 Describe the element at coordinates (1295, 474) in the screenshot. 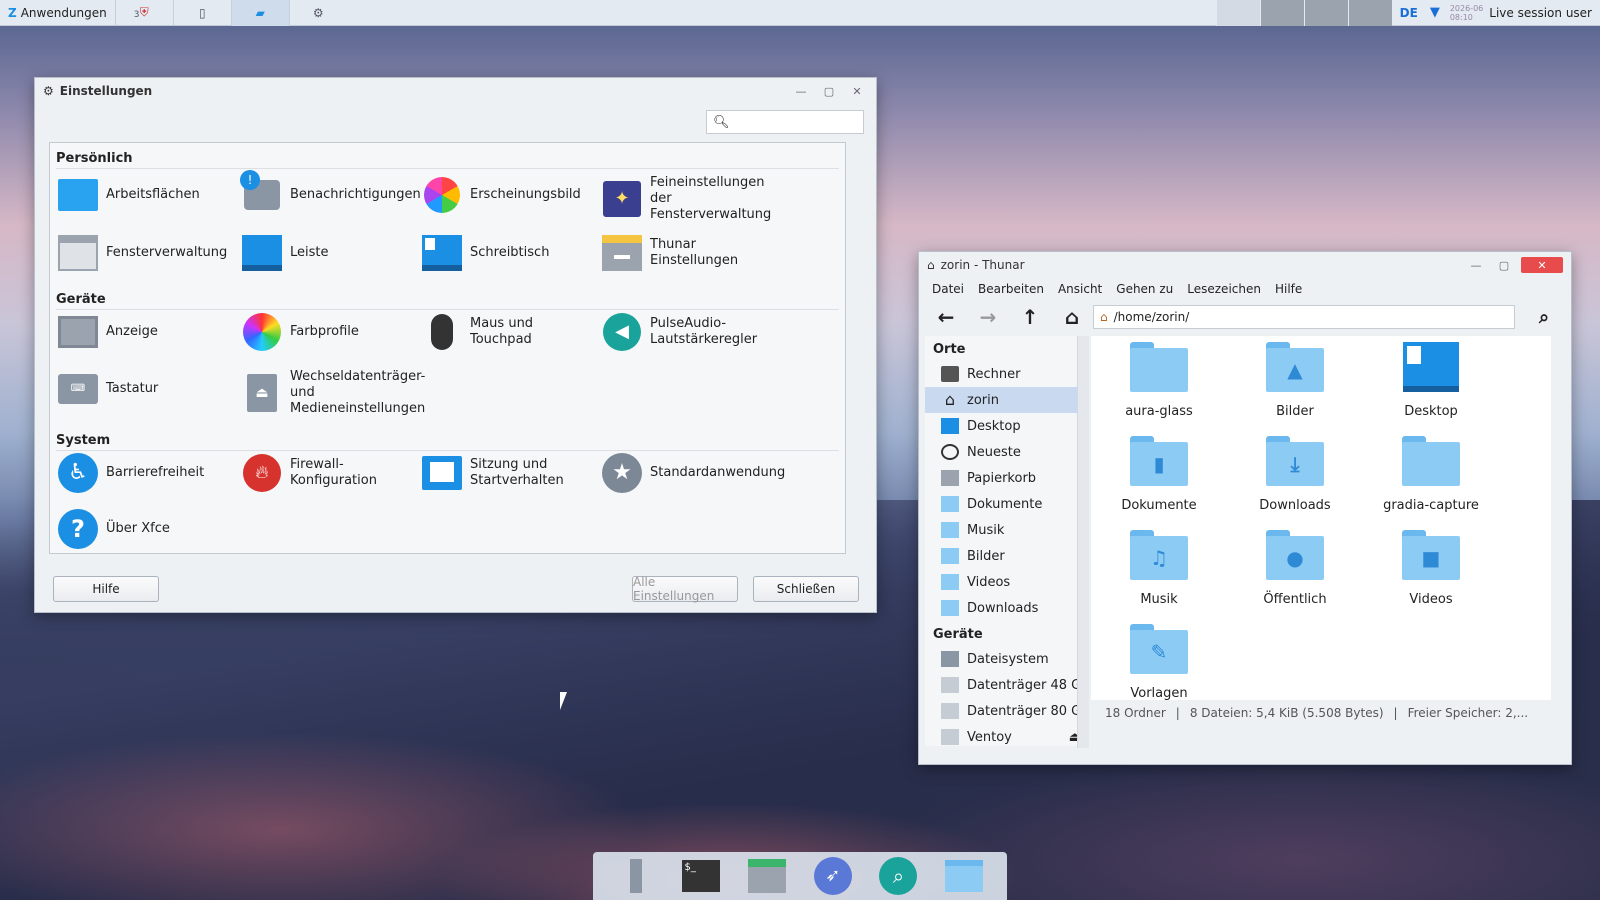

I see `file-item-downloads: ⤓ Downloads` at that location.